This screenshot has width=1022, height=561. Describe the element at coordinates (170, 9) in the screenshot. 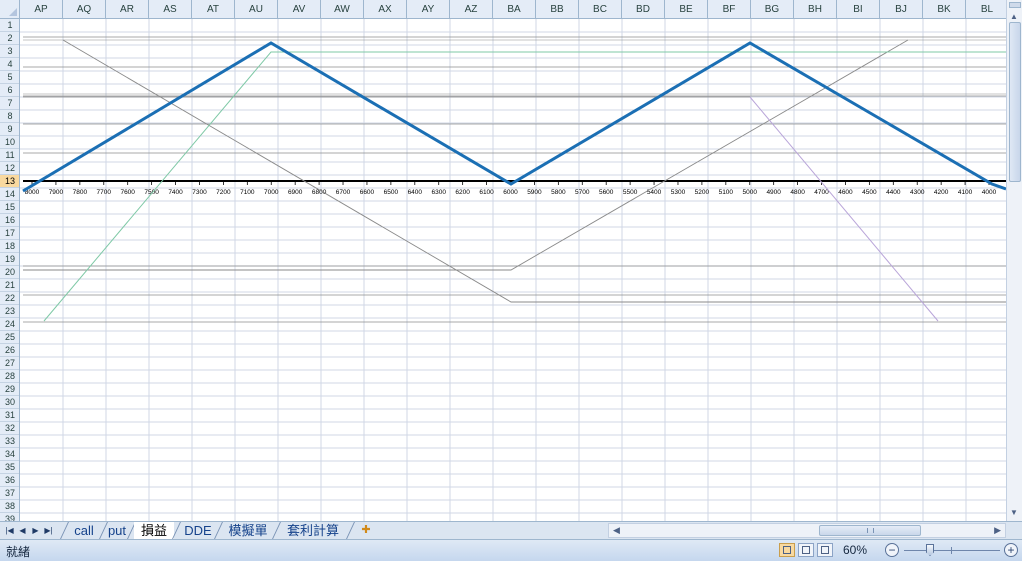

I see `column-header-as: AS` at that location.